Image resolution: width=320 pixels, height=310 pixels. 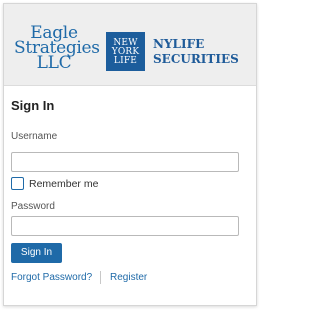 What do you see at coordinates (128, 277) in the screenshot?
I see `register-link: Register` at bounding box center [128, 277].